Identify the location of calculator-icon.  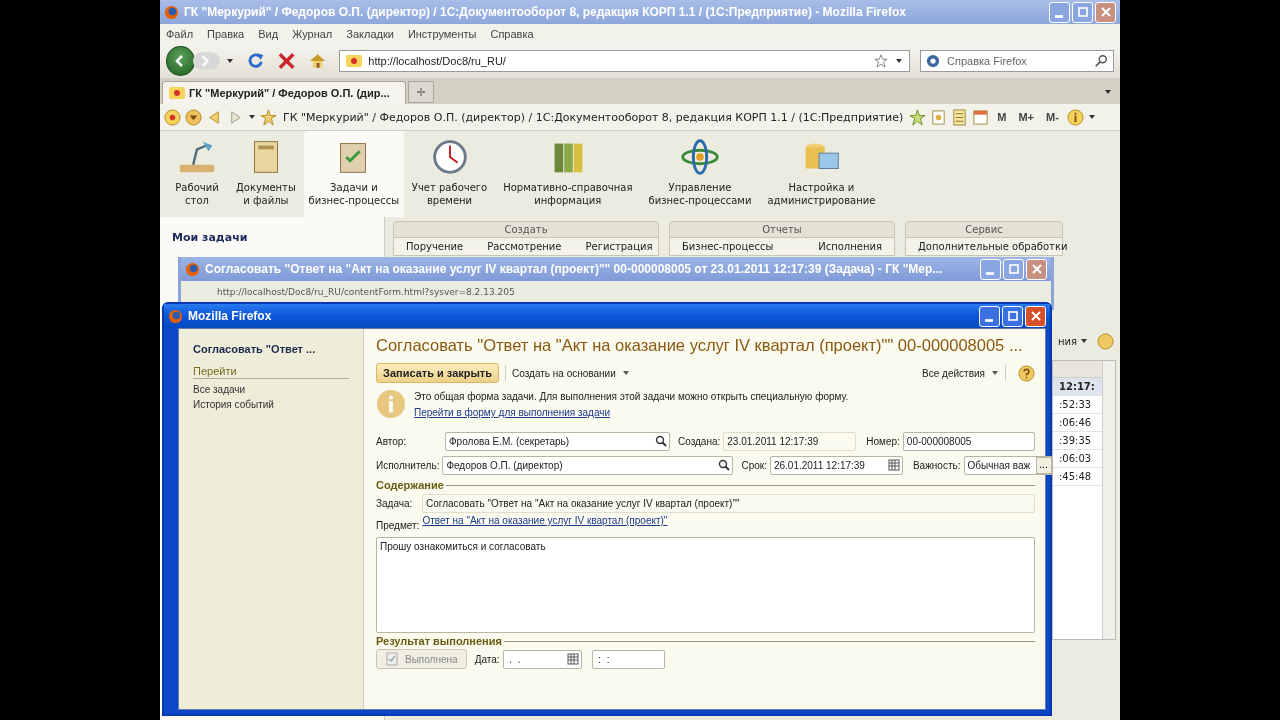
(960, 117).